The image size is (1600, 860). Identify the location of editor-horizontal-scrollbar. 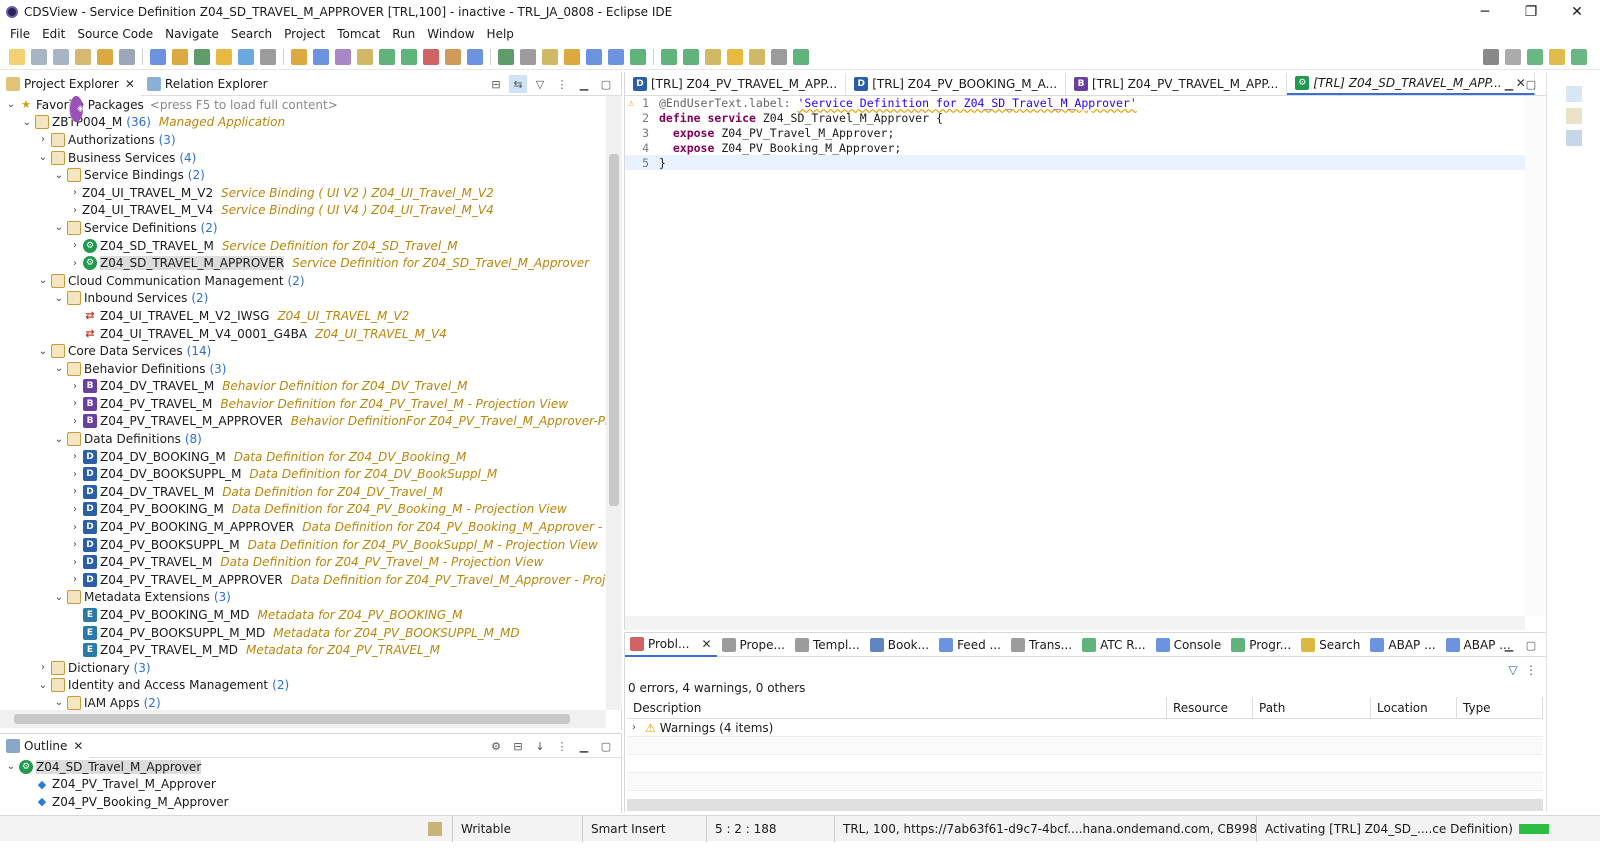
(1075, 623).